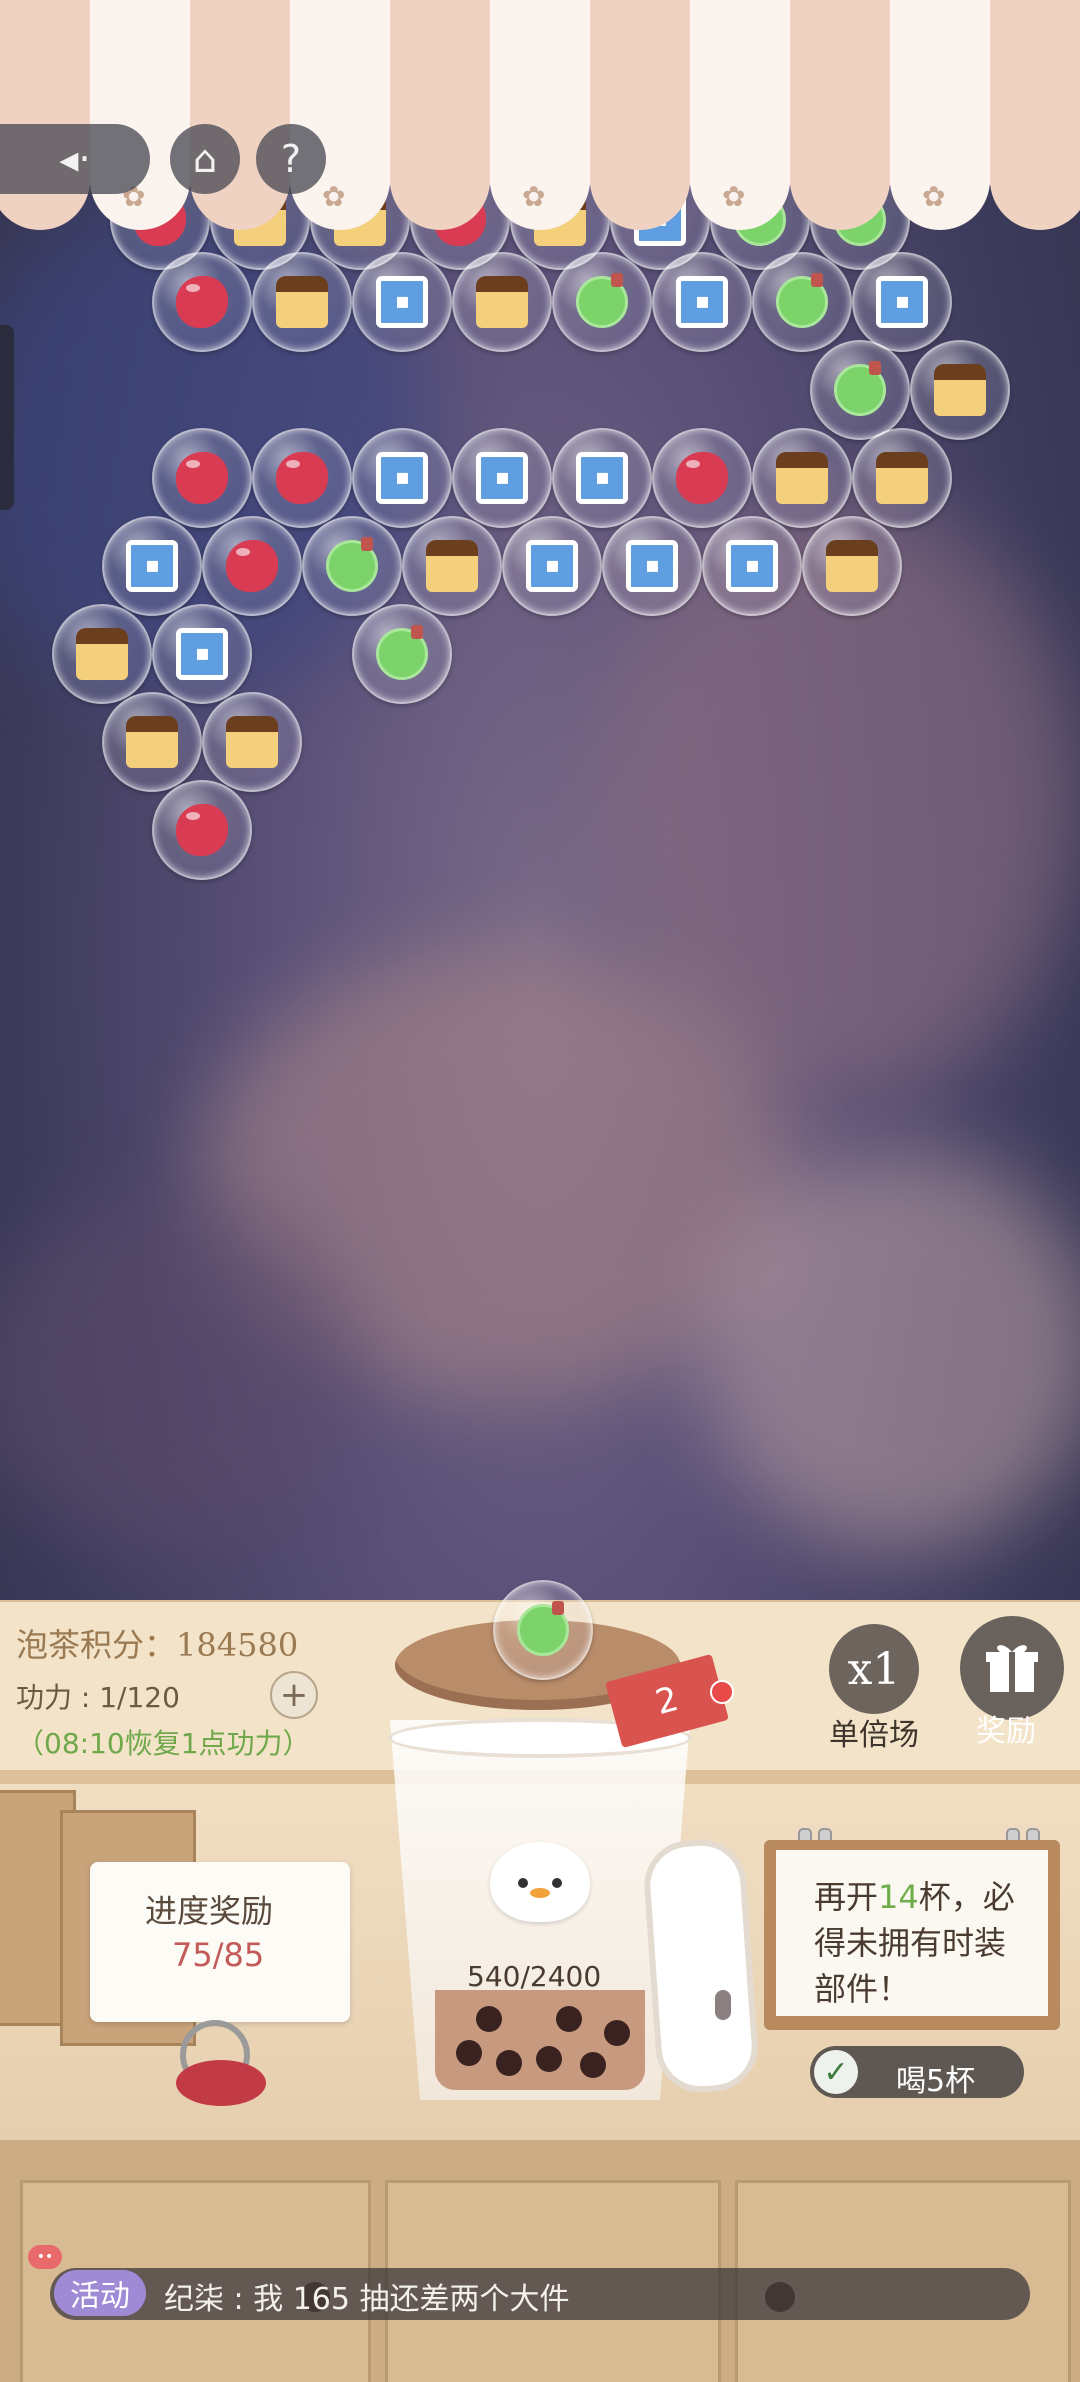  I want to click on side-drawer-tab, so click(7, 417).